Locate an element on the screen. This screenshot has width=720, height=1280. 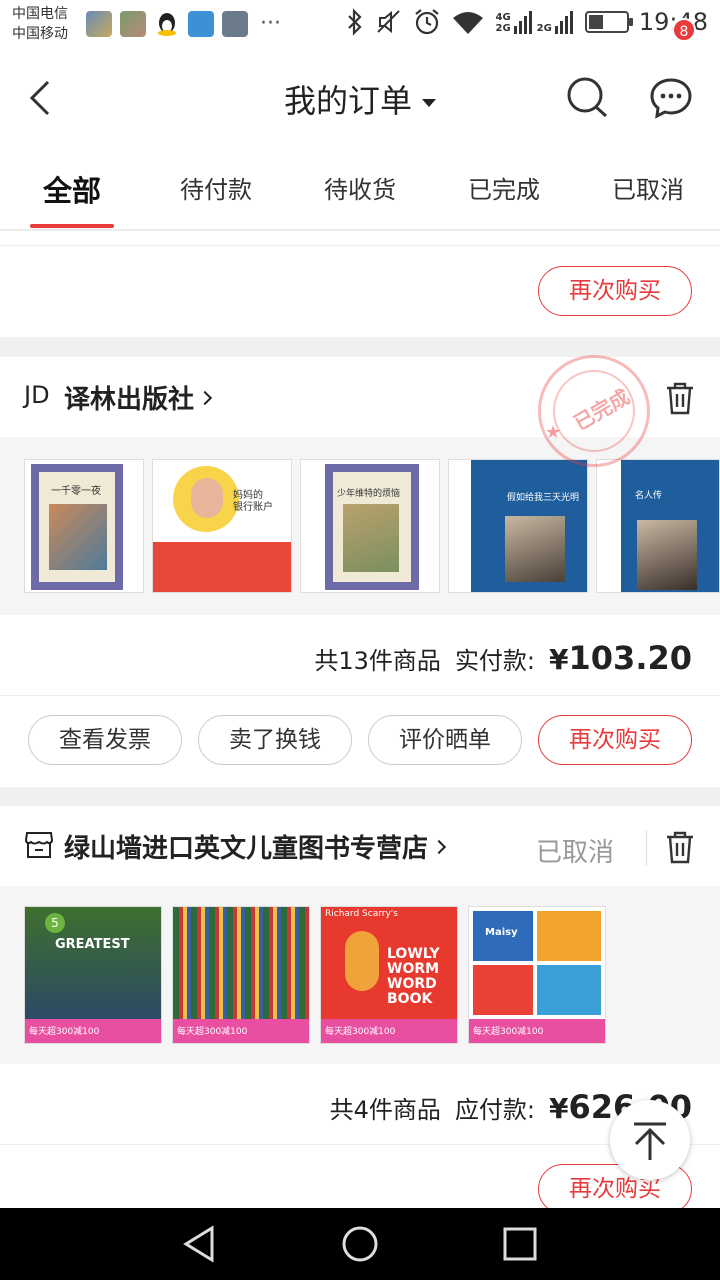
review-button: 评价晒单 is located at coordinates (445, 740).